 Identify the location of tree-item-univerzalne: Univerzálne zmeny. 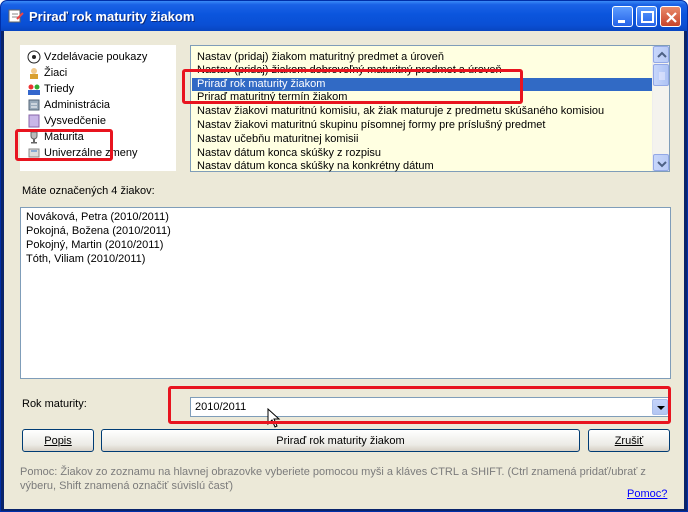
(82, 153).